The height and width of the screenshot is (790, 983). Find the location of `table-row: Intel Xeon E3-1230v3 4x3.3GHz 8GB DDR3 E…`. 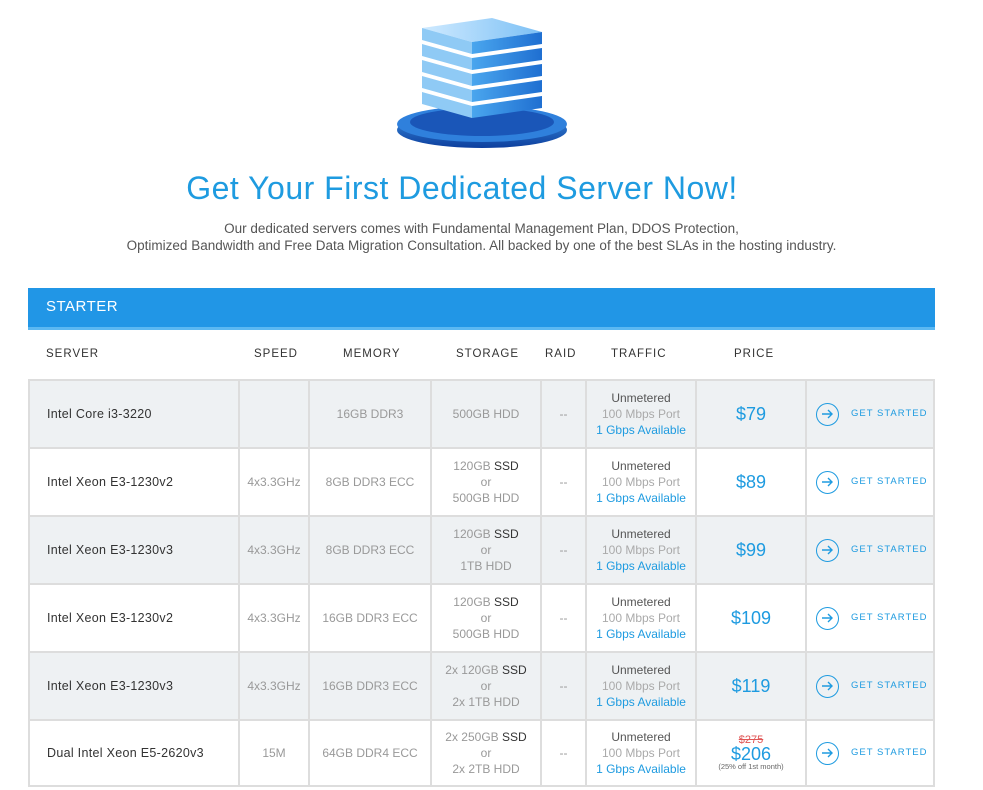

table-row: Intel Xeon E3-1230v3 4x3.3GHz 8GB DDR3 E… is located at coordinates (481, 549).